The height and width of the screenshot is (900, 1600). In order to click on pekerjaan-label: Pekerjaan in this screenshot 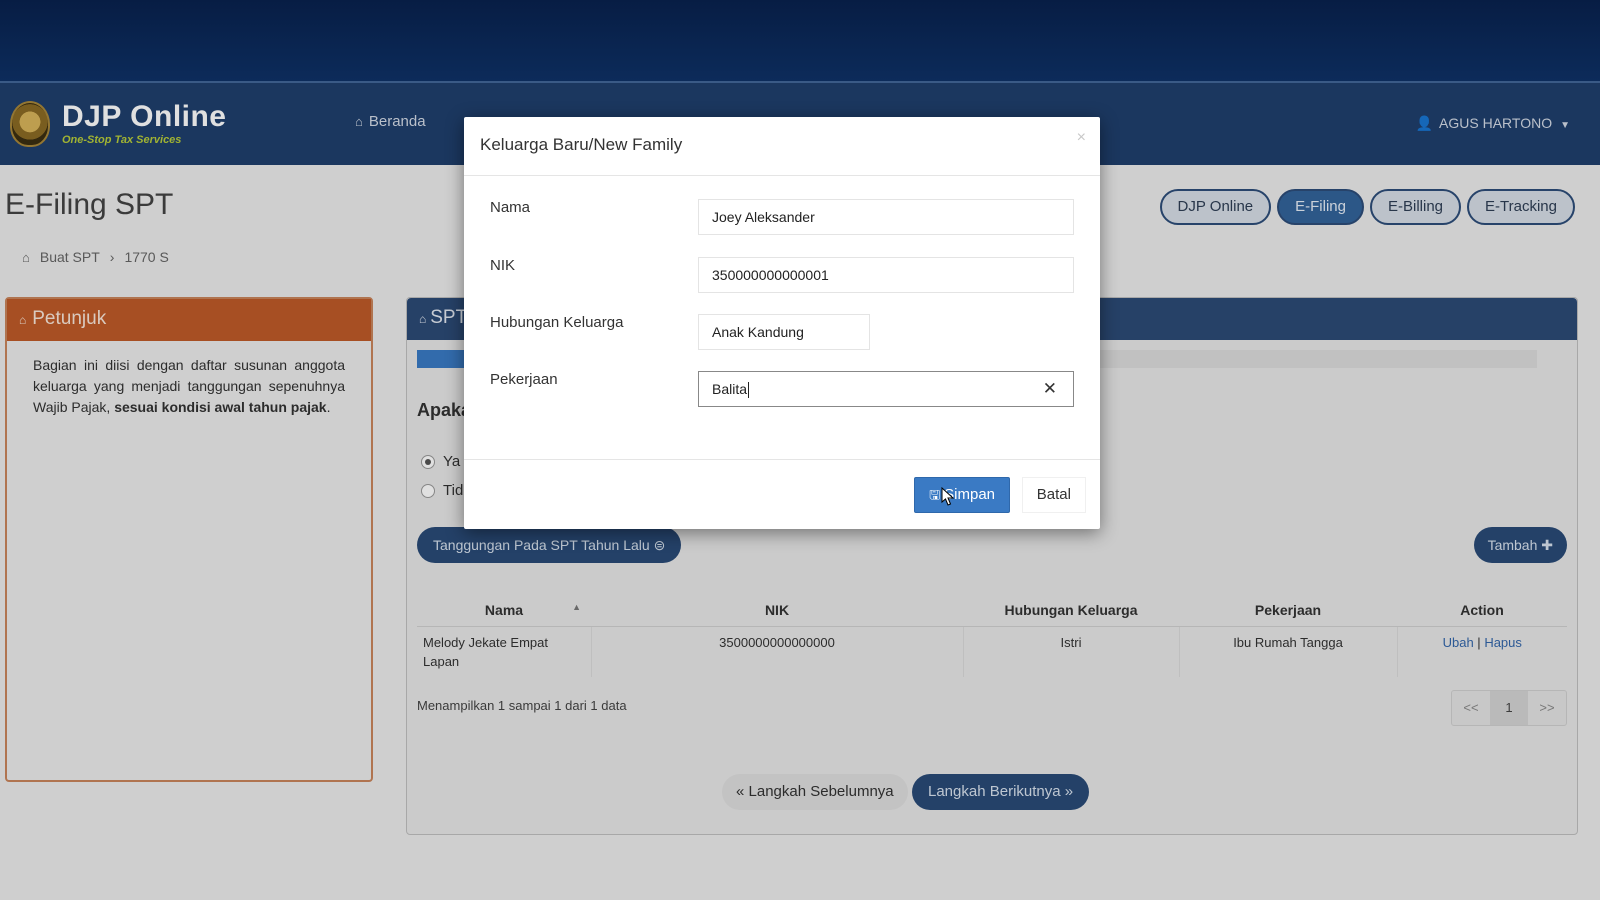, I will do `click(524, 379)`.